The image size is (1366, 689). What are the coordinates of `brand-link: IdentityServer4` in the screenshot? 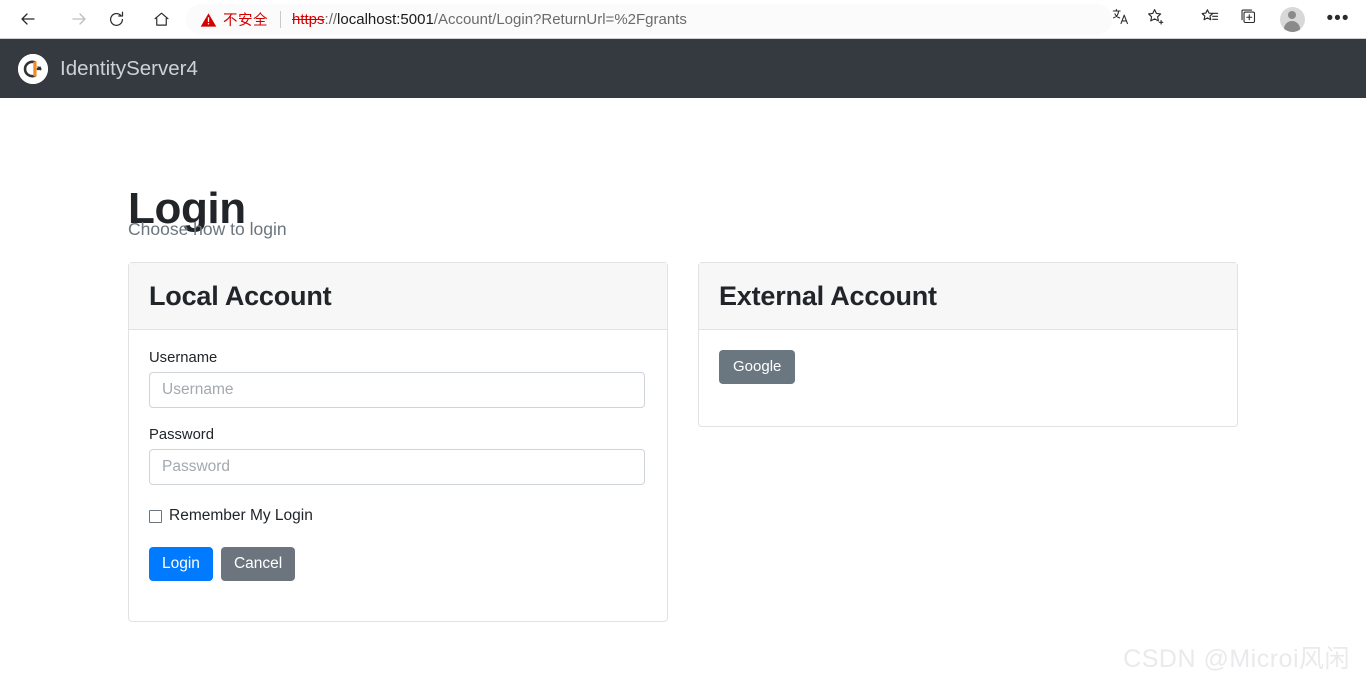 It's located at (108, 68).